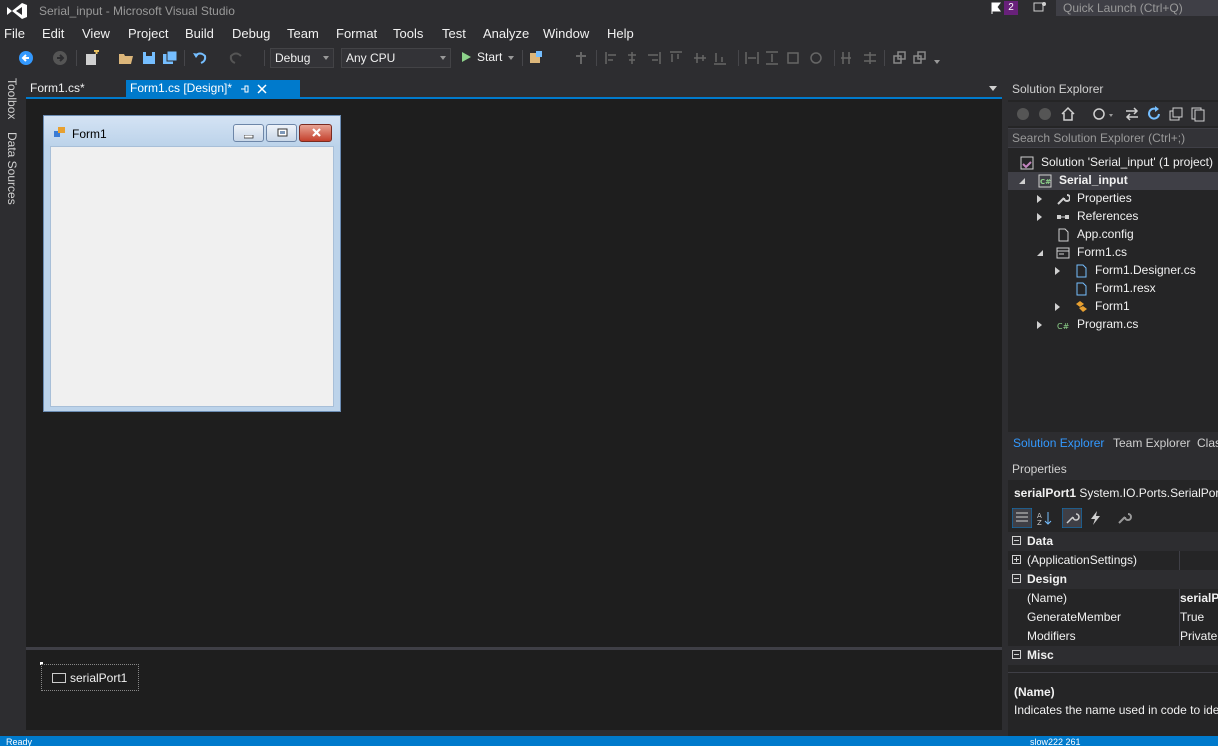  I want to click on form1-window: Form1, so click(192, 263).